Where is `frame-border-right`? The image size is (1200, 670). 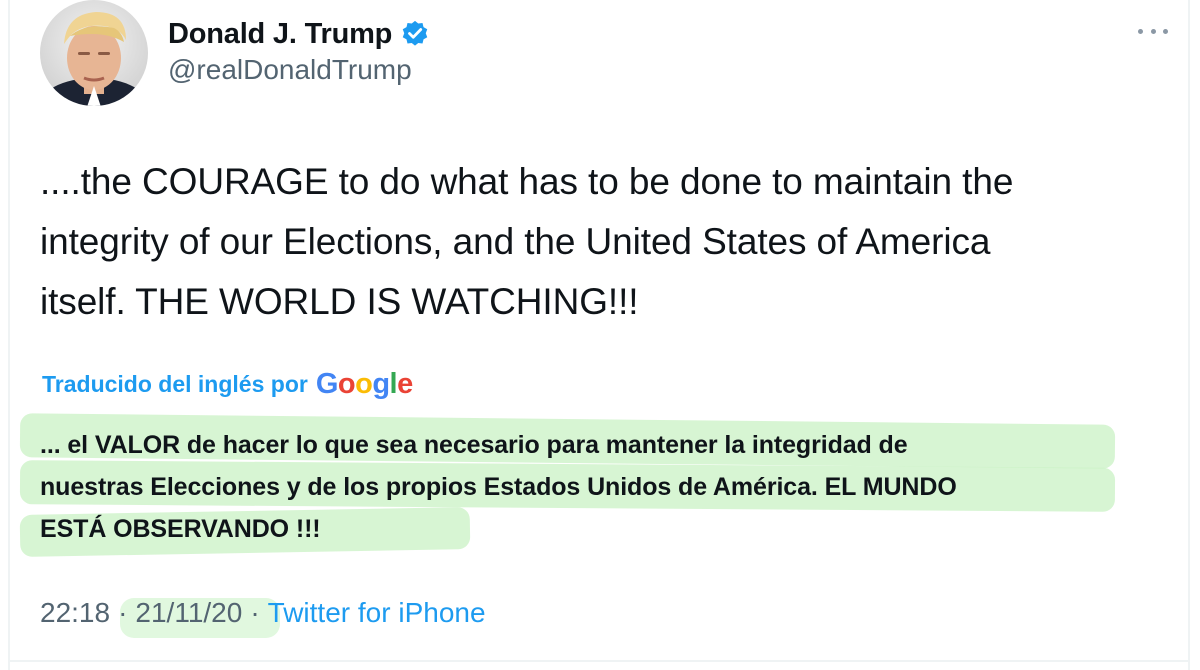
frame-border-right is located at coordinates (1189, 335).